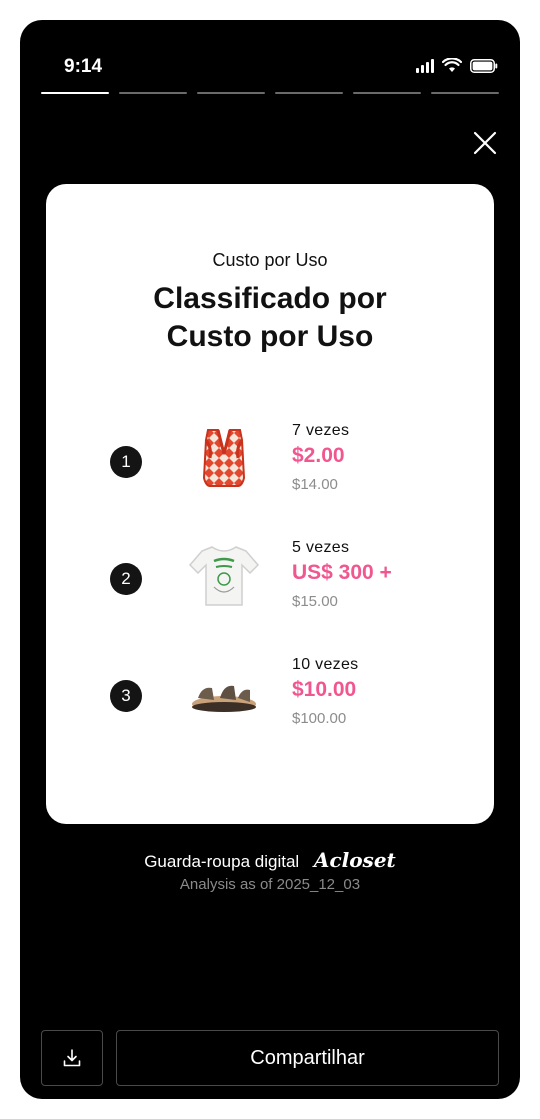 The width and height of the screenshot is (540, 1119). Describe the element at coordinates (319, 718) in the screenshot. I see `item-price: $100.00` at that location.